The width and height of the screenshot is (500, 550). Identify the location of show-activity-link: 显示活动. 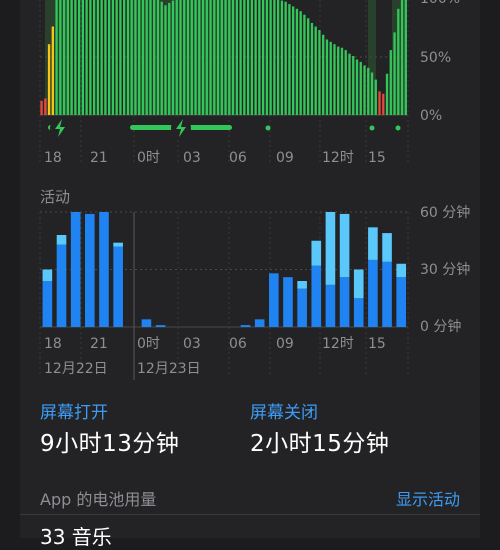
(428, 498).